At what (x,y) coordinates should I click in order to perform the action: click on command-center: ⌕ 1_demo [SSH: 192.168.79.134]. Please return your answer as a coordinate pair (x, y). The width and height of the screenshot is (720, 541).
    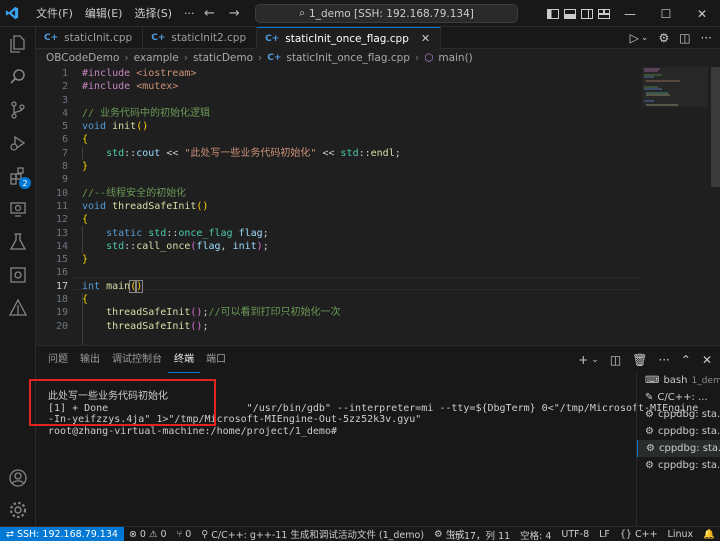
    Looking at the image, I should click on (386, 13).